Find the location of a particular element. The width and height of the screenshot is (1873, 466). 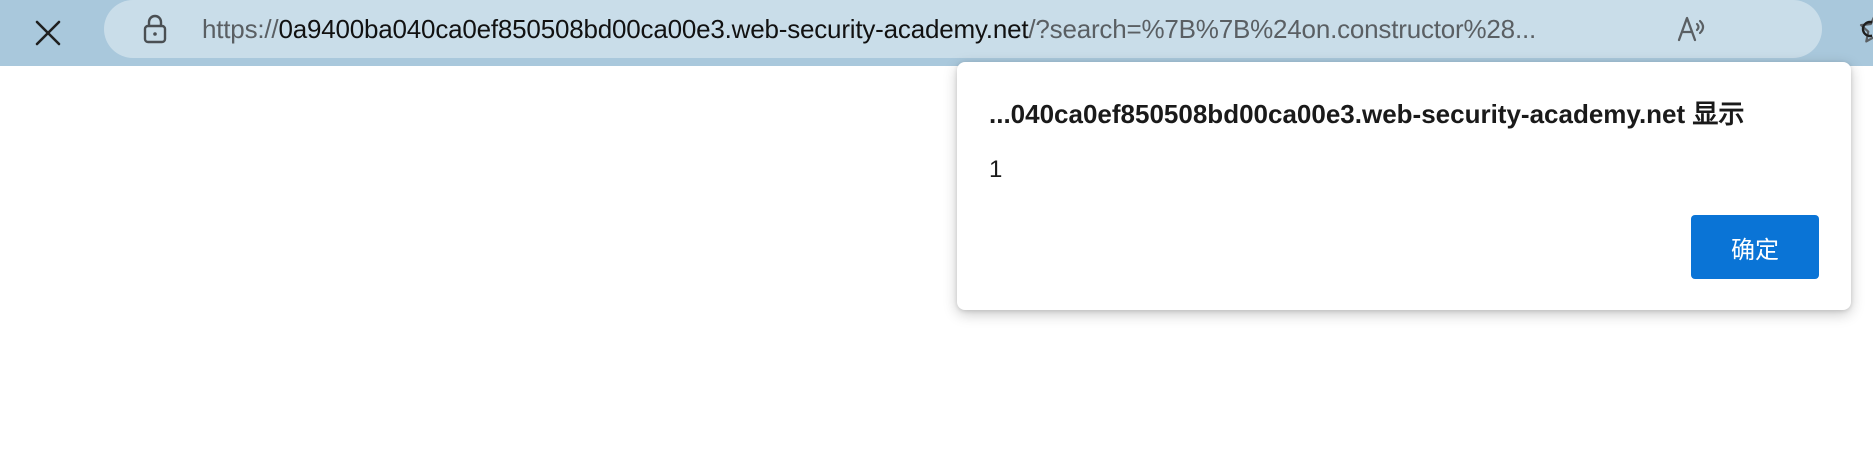

toolbar-overflow-icon is located at coordinates (1865, 29).